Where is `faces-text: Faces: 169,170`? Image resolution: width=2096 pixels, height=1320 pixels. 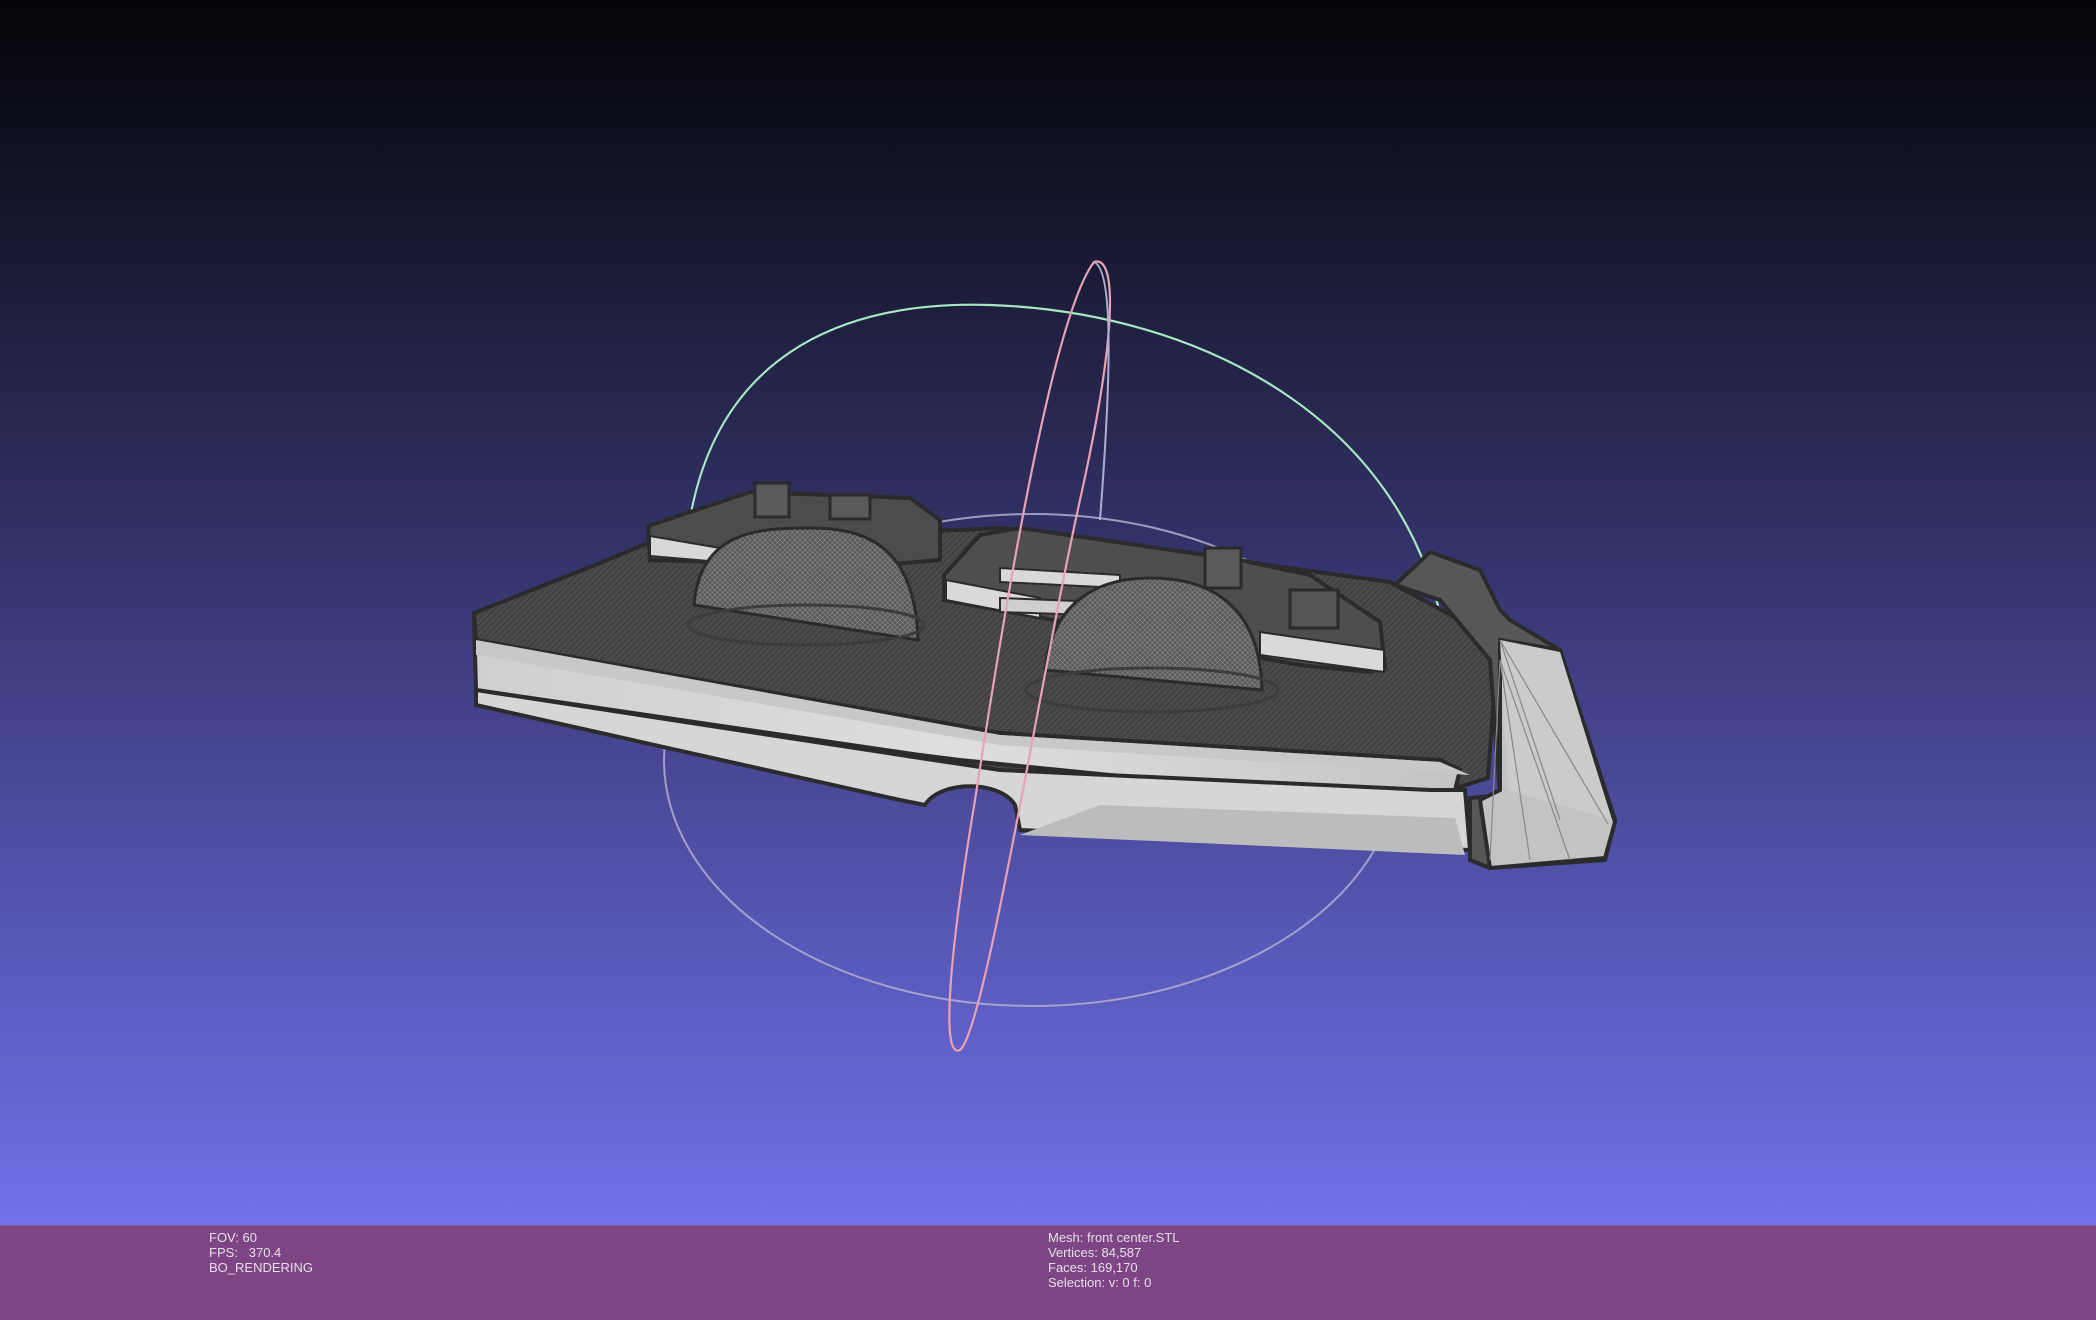 faces-text: Faces: 169,170 is located at coordinates (1093, 1267).